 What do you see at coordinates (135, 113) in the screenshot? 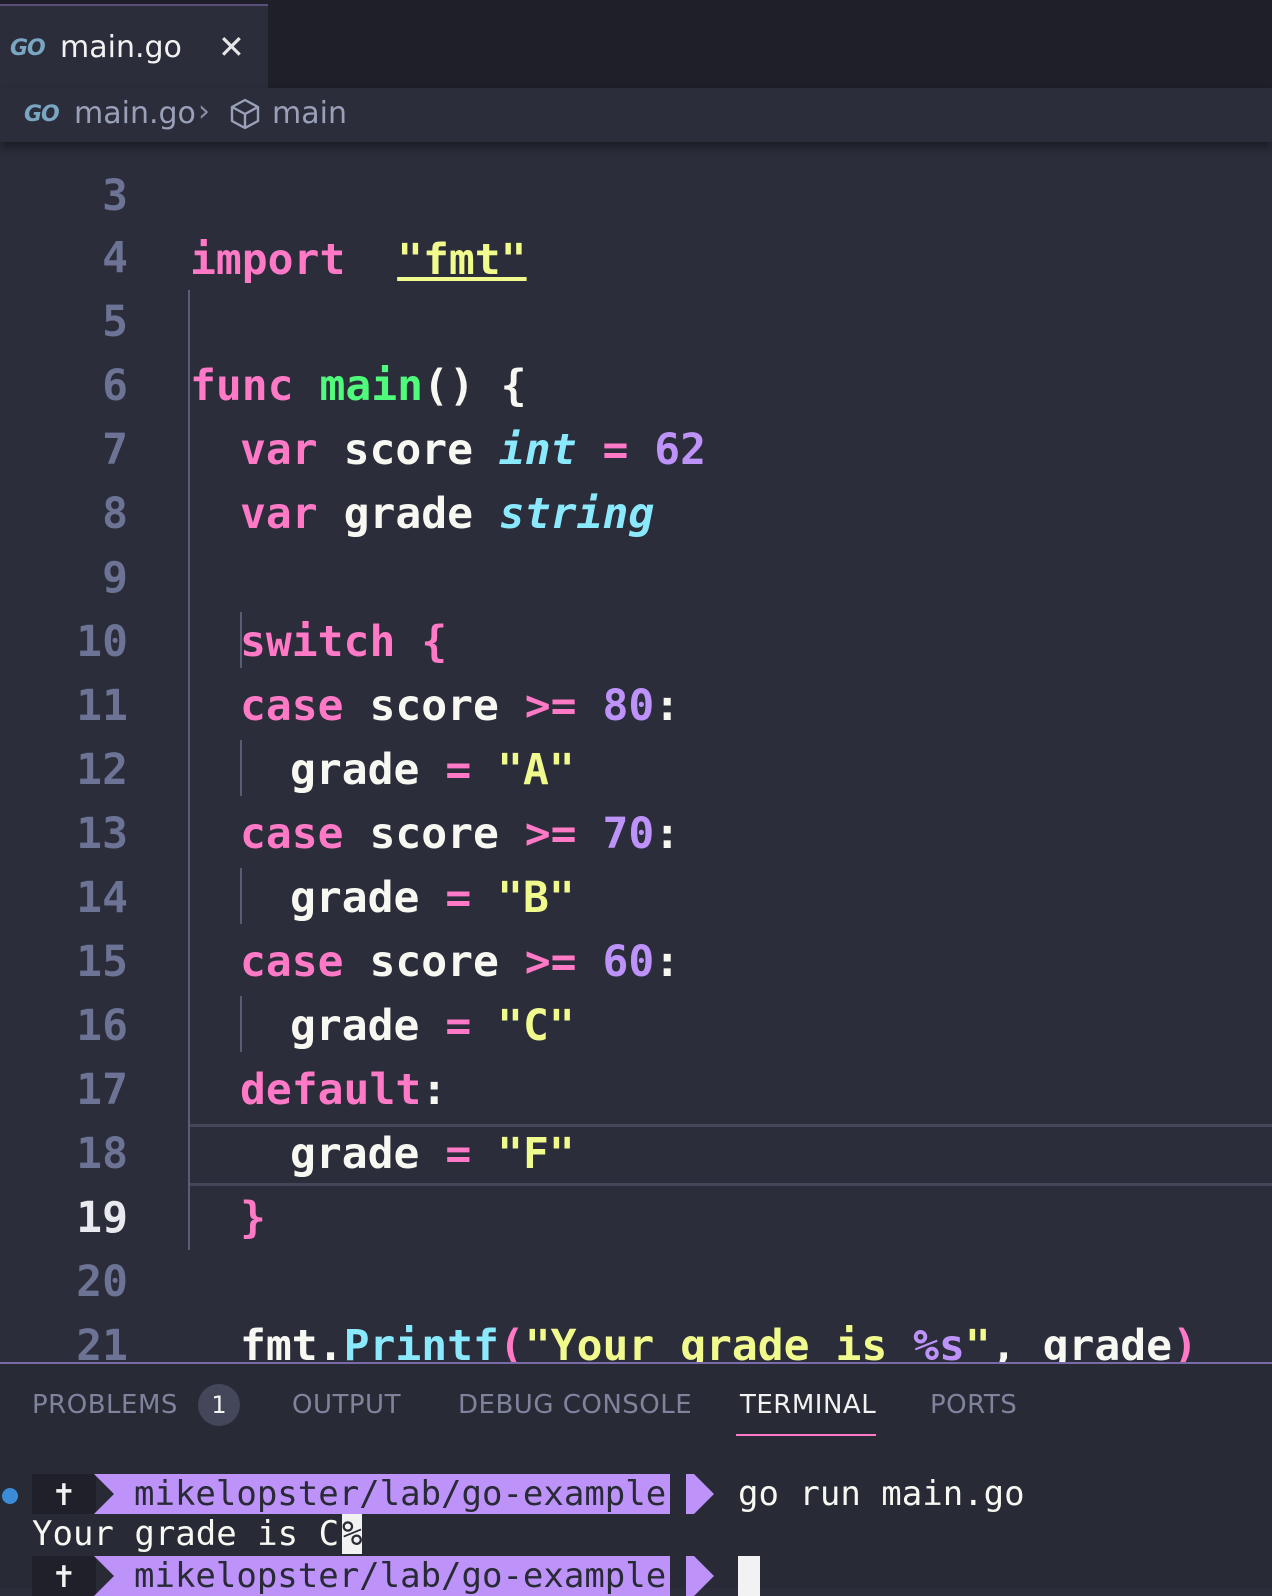
I see `breadcrumb-file: main.go` at bounding box center [135, 113].